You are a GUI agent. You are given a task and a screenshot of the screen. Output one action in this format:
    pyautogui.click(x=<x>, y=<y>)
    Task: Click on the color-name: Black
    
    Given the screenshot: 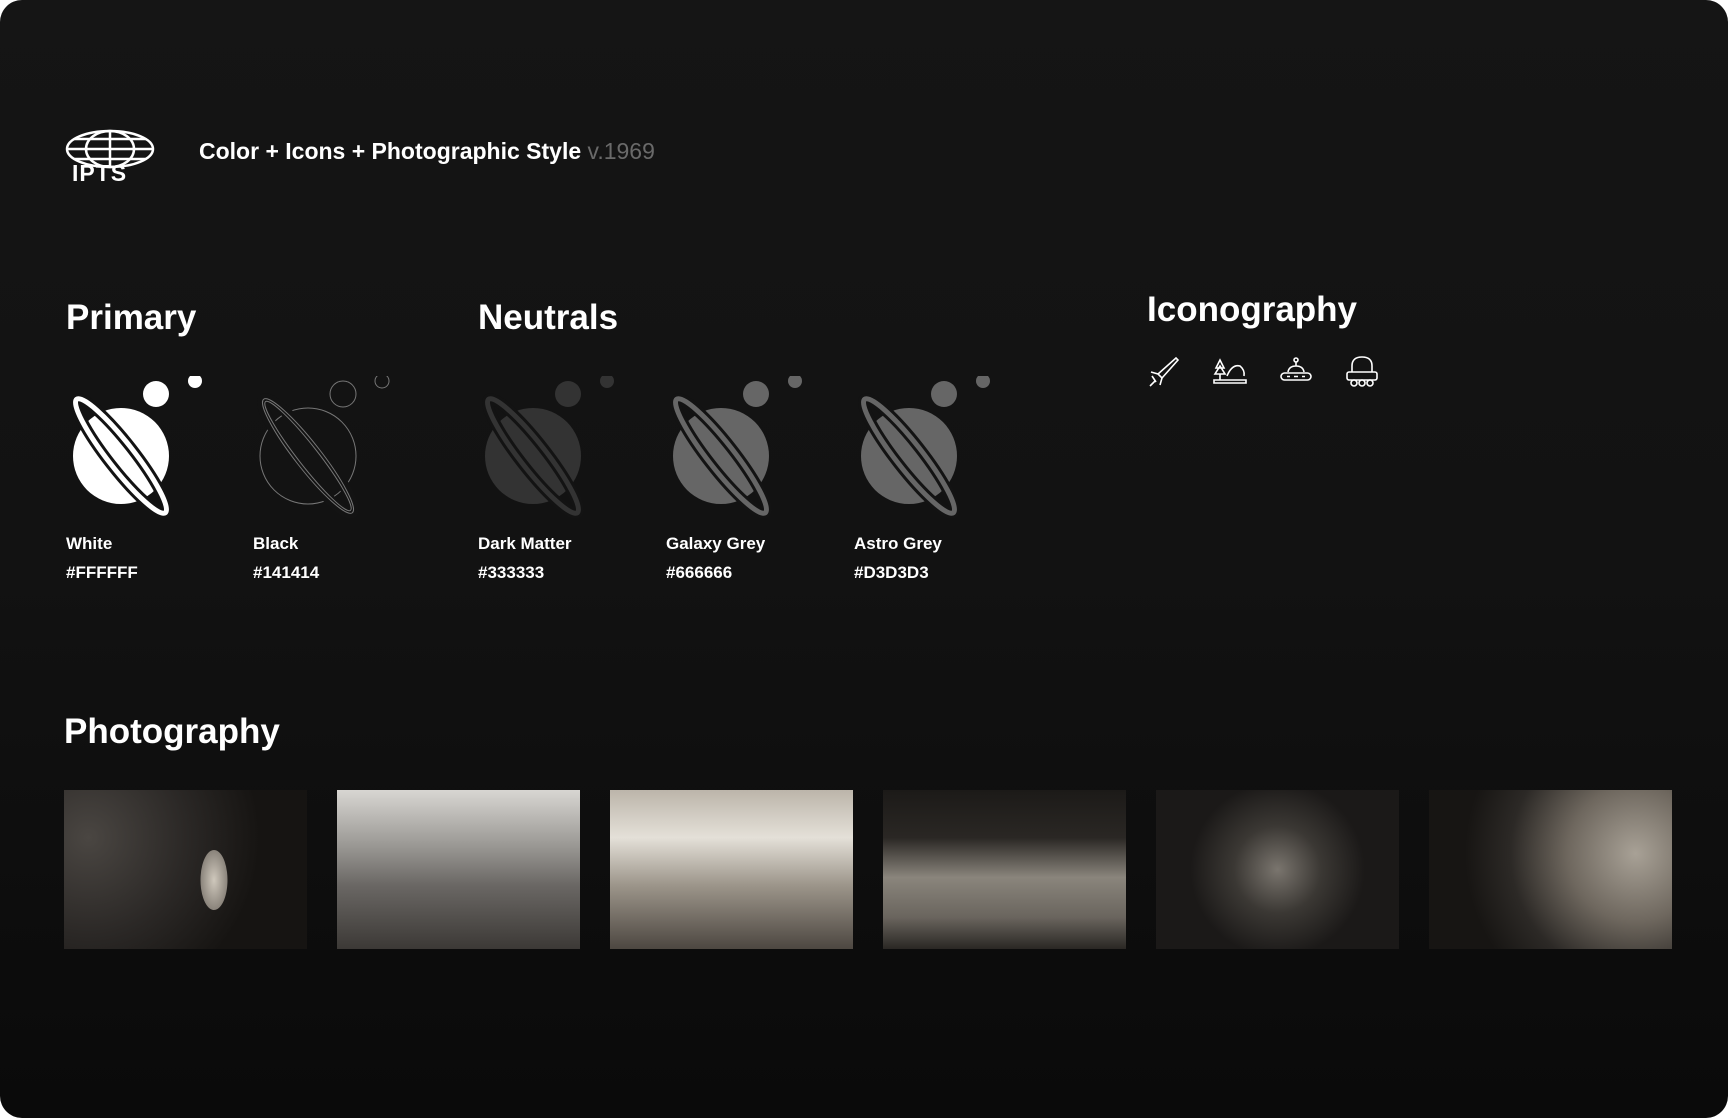 What is the action you would take?
    pyautogui.click(x=276, y=543)
    